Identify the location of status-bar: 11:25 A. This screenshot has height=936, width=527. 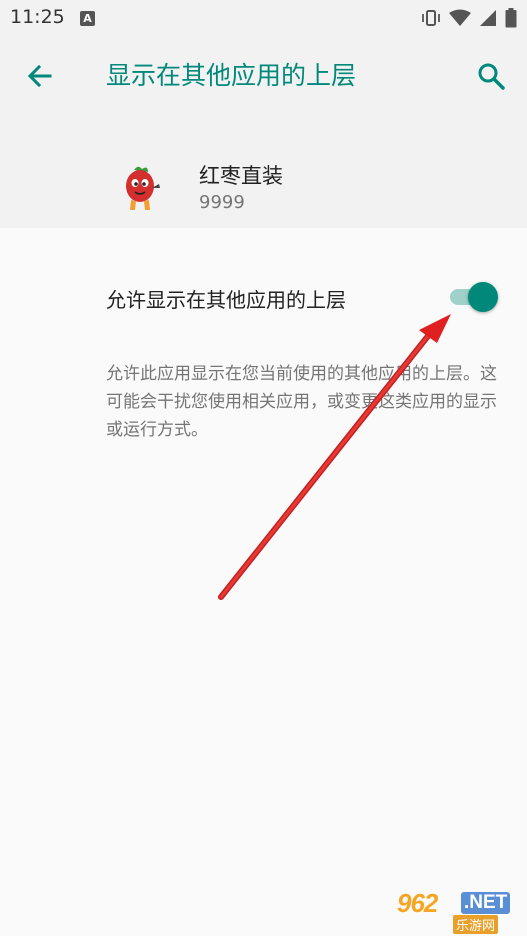
(263, 18).